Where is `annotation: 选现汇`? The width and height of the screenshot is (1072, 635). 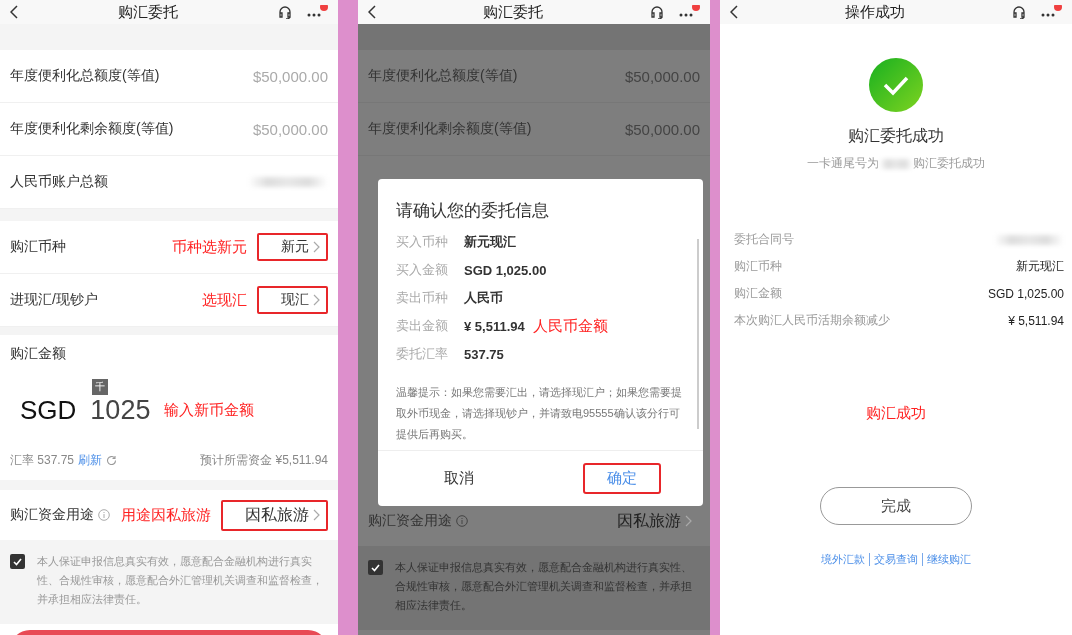 annotation: 选现汇 is located at coordinates (224, 300).